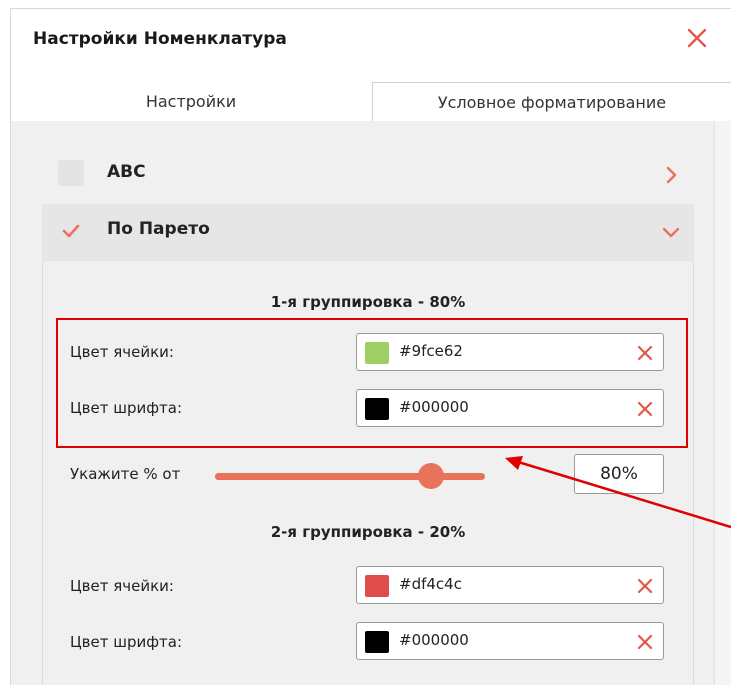  I want to click on check-icon, so click(71, 231).